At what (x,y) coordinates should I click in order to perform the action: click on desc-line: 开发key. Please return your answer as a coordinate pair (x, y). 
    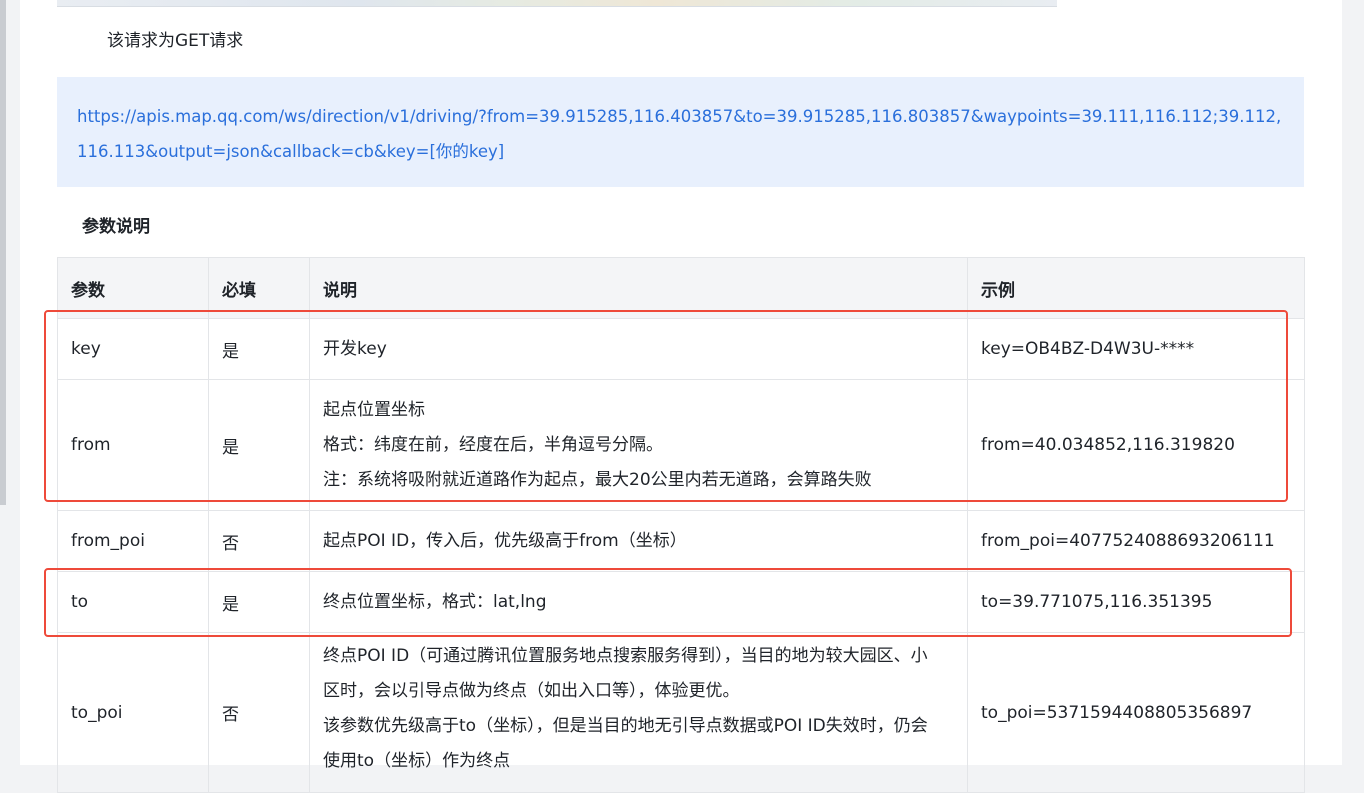
    Looking at the image, I should click on (355, 348).